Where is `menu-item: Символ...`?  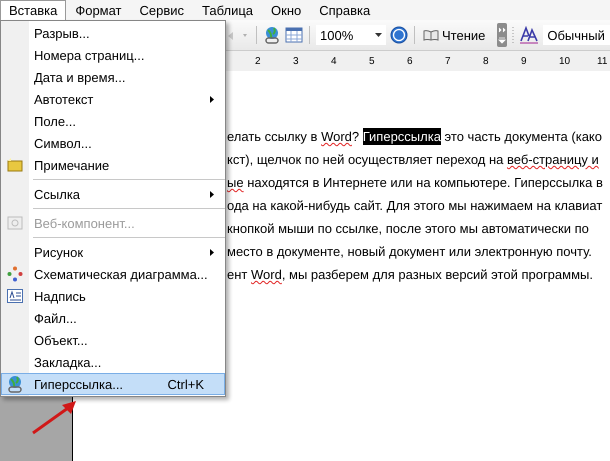
menu-item: Символ... is located at coordinates (113, 143).